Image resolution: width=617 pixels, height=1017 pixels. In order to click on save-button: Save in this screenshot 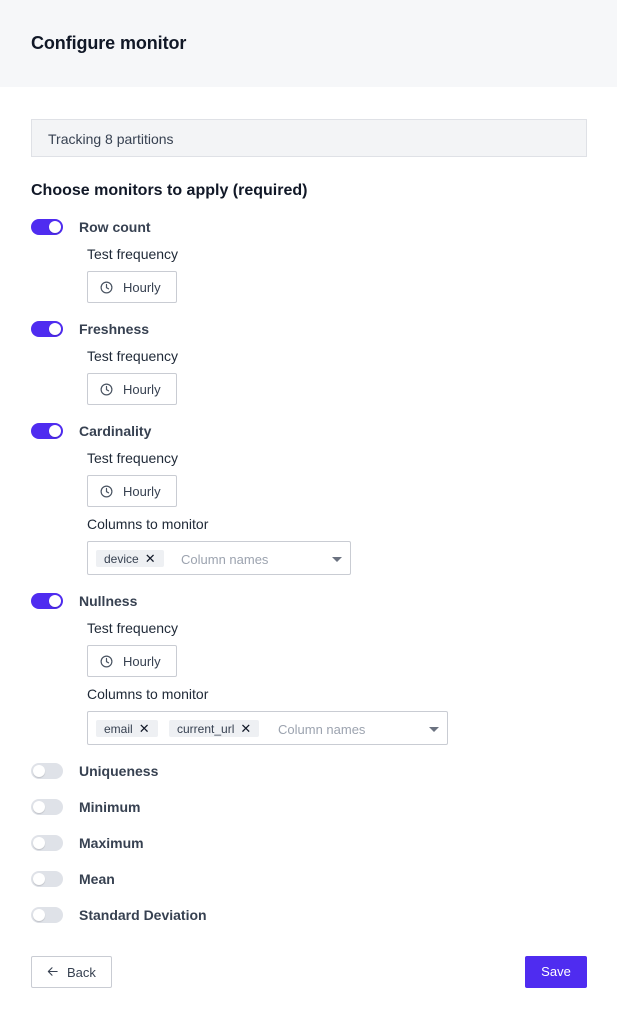, I will do `click(556, 972)`.